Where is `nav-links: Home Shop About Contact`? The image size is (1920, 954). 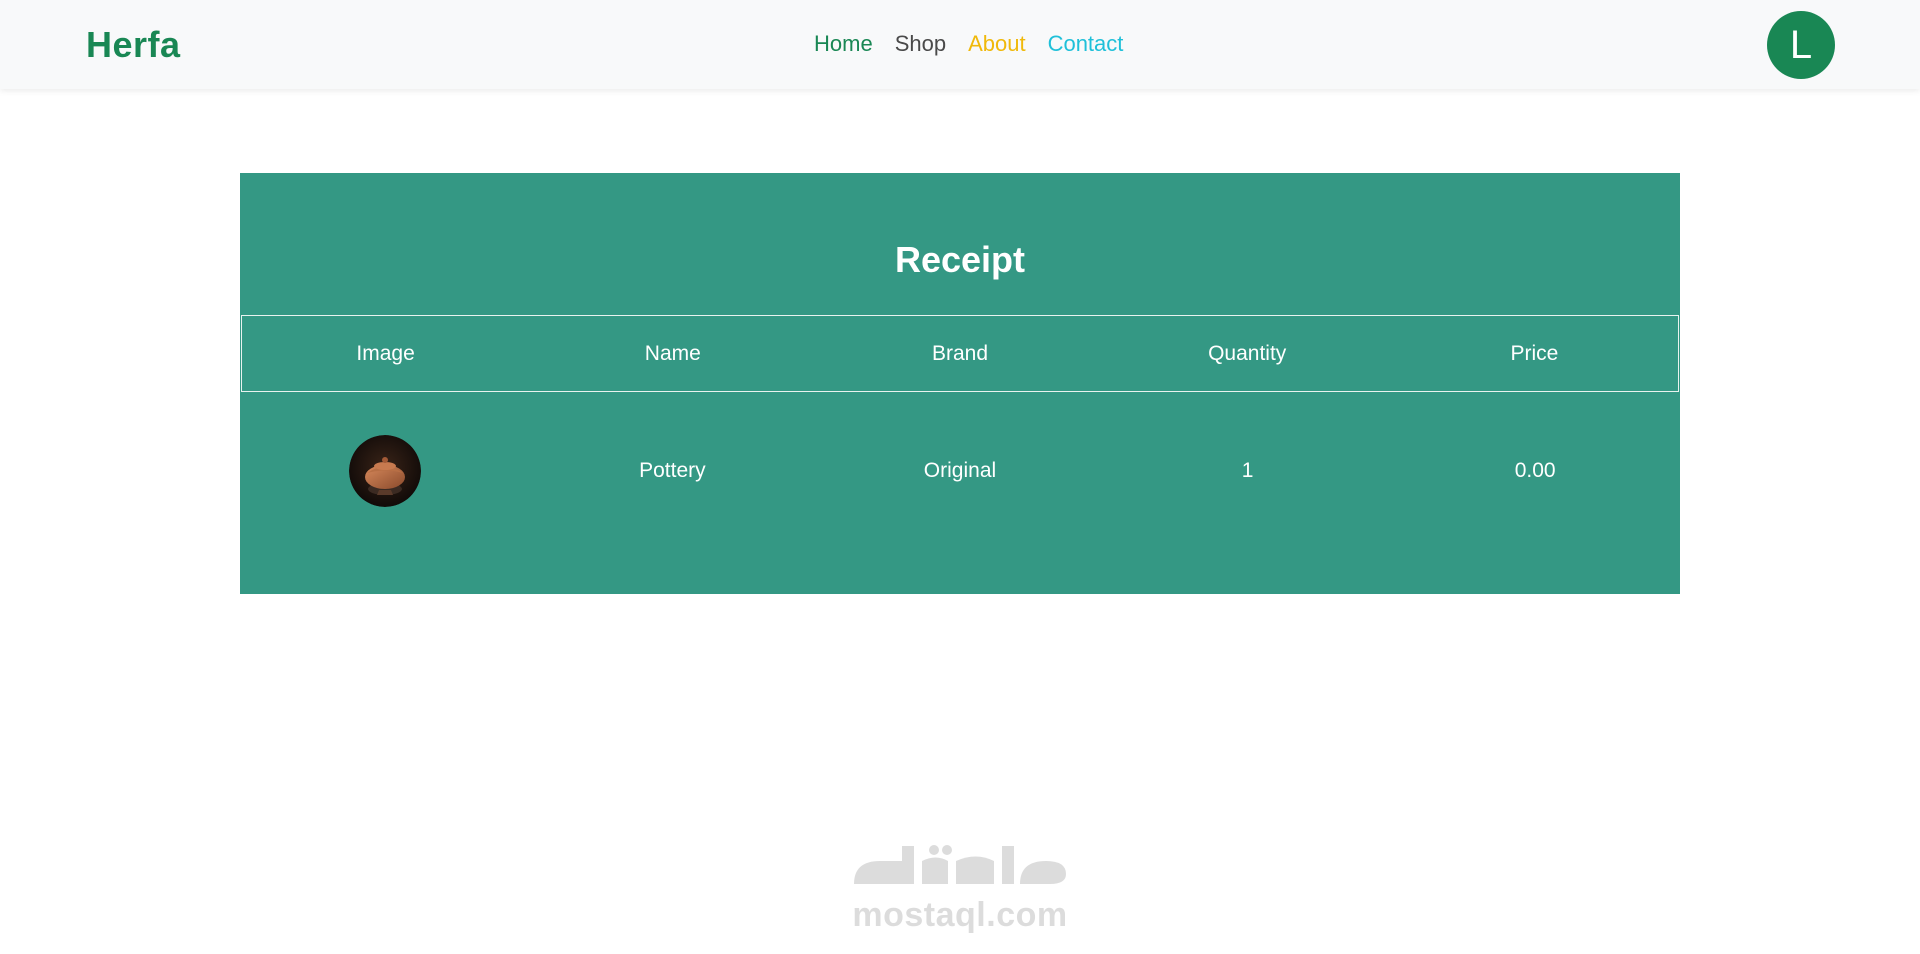 nav-links: Home Shop About Contact is located at coordinates (968, 44).